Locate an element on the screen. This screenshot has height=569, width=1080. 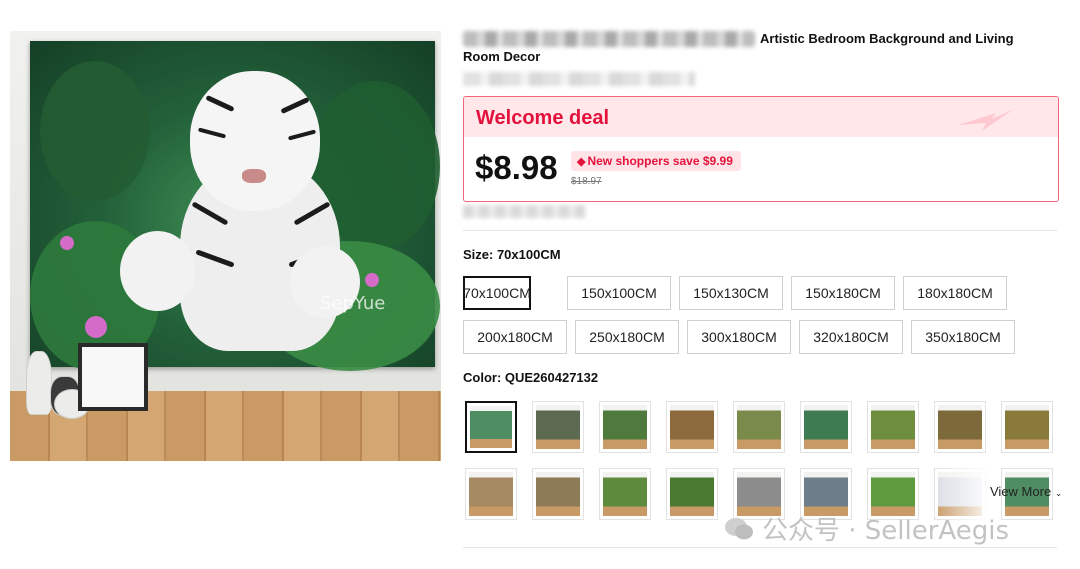
size-option-180x180cm: 180x180CM is located at coordinates (955, 293).